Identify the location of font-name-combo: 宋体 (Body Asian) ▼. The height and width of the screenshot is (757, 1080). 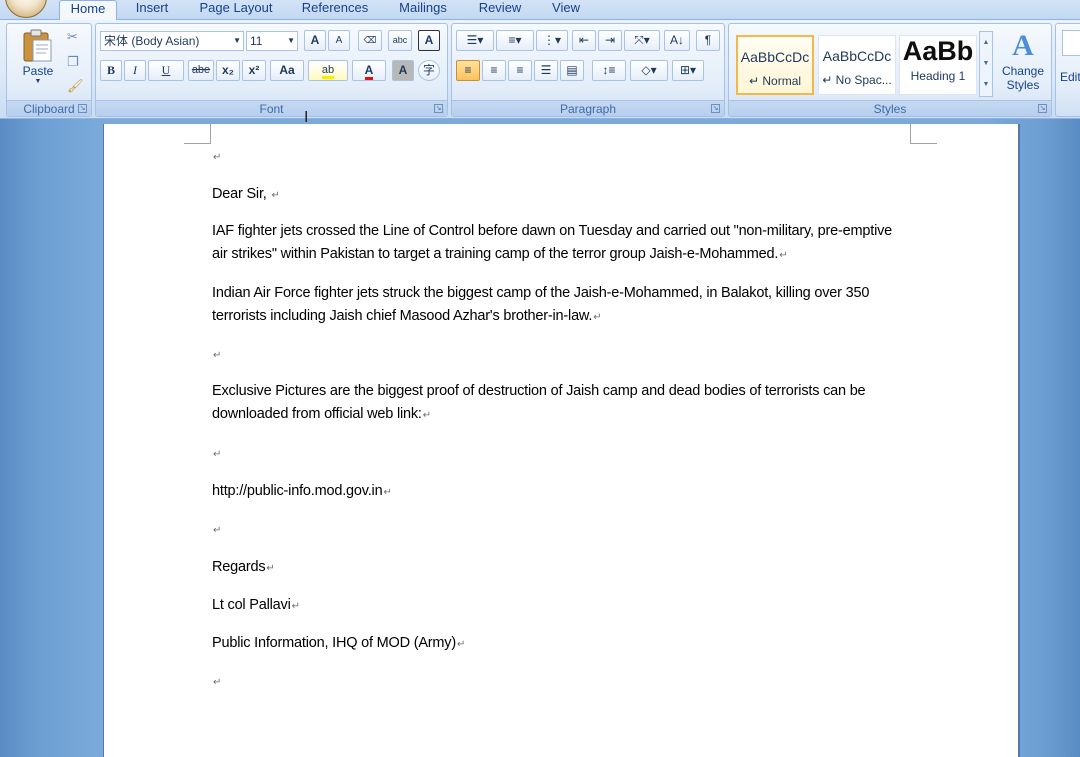
(172, 41).